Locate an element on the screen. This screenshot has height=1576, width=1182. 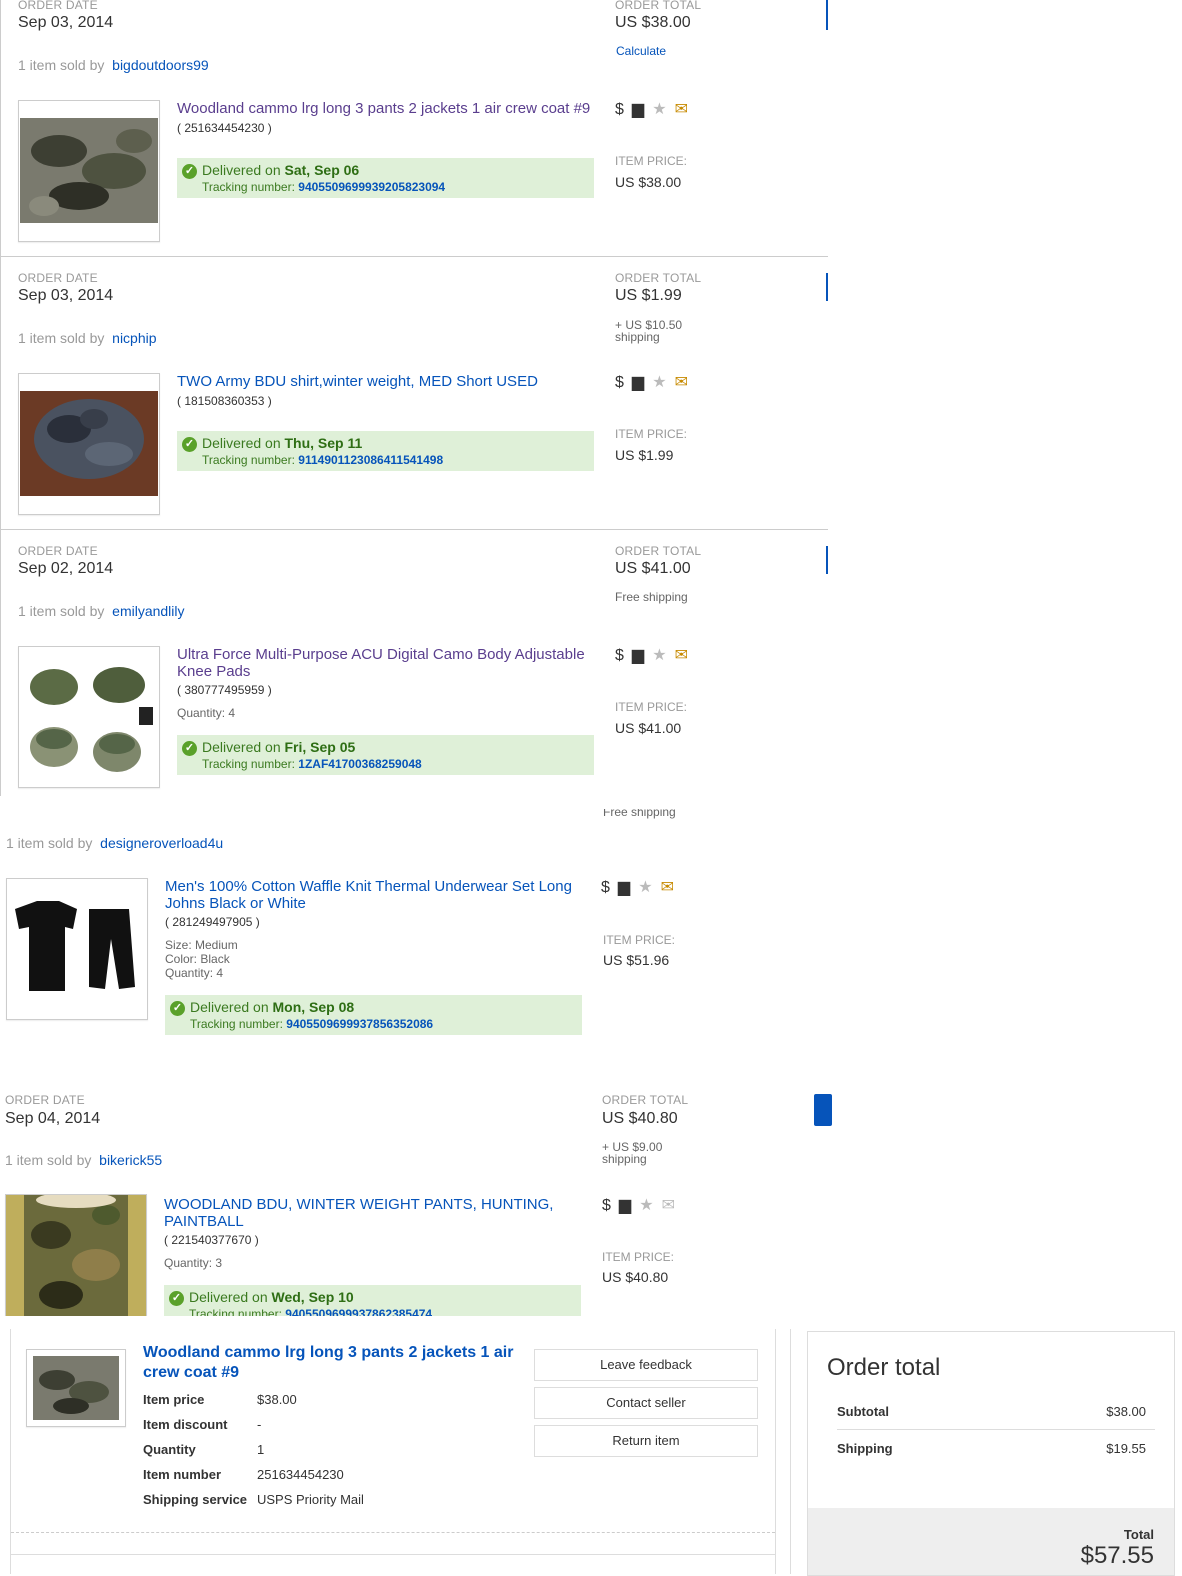
item-variations: Size: Medium Color: Black Quantity: 4 is located at coordinates (201, 959).